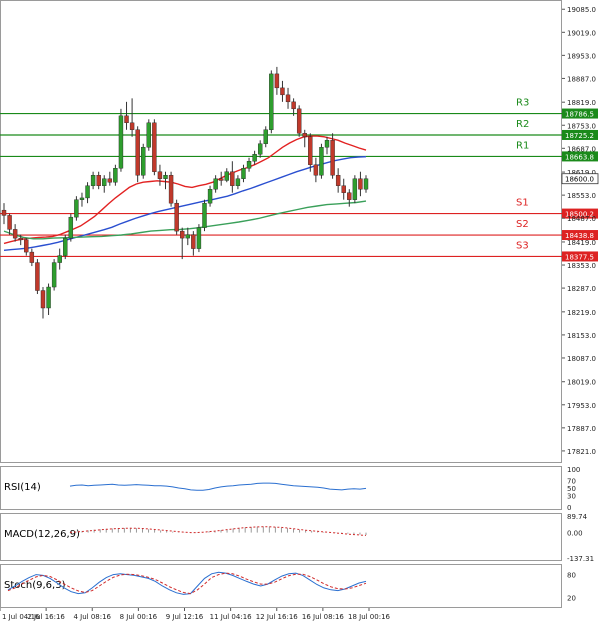 This screenshot has width=600, height=626. Describe the element at coordinates (569, 508) in the screenshot. I see `indicator-axis-label: 0` at that location.